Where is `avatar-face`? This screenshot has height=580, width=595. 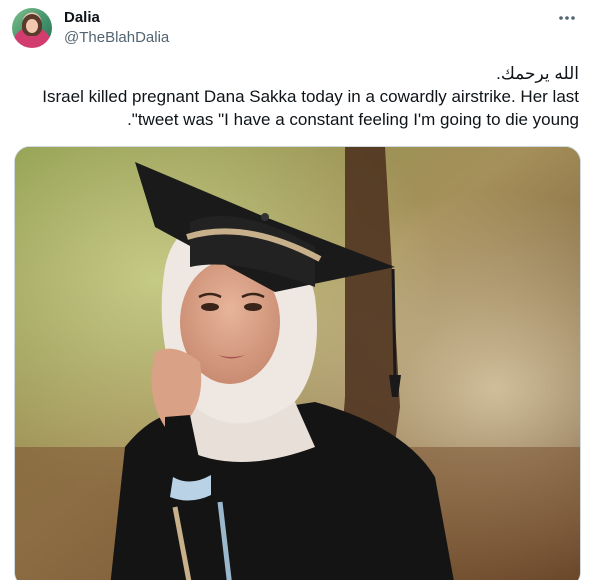 avatar-face is located at coordinates (32, 26).